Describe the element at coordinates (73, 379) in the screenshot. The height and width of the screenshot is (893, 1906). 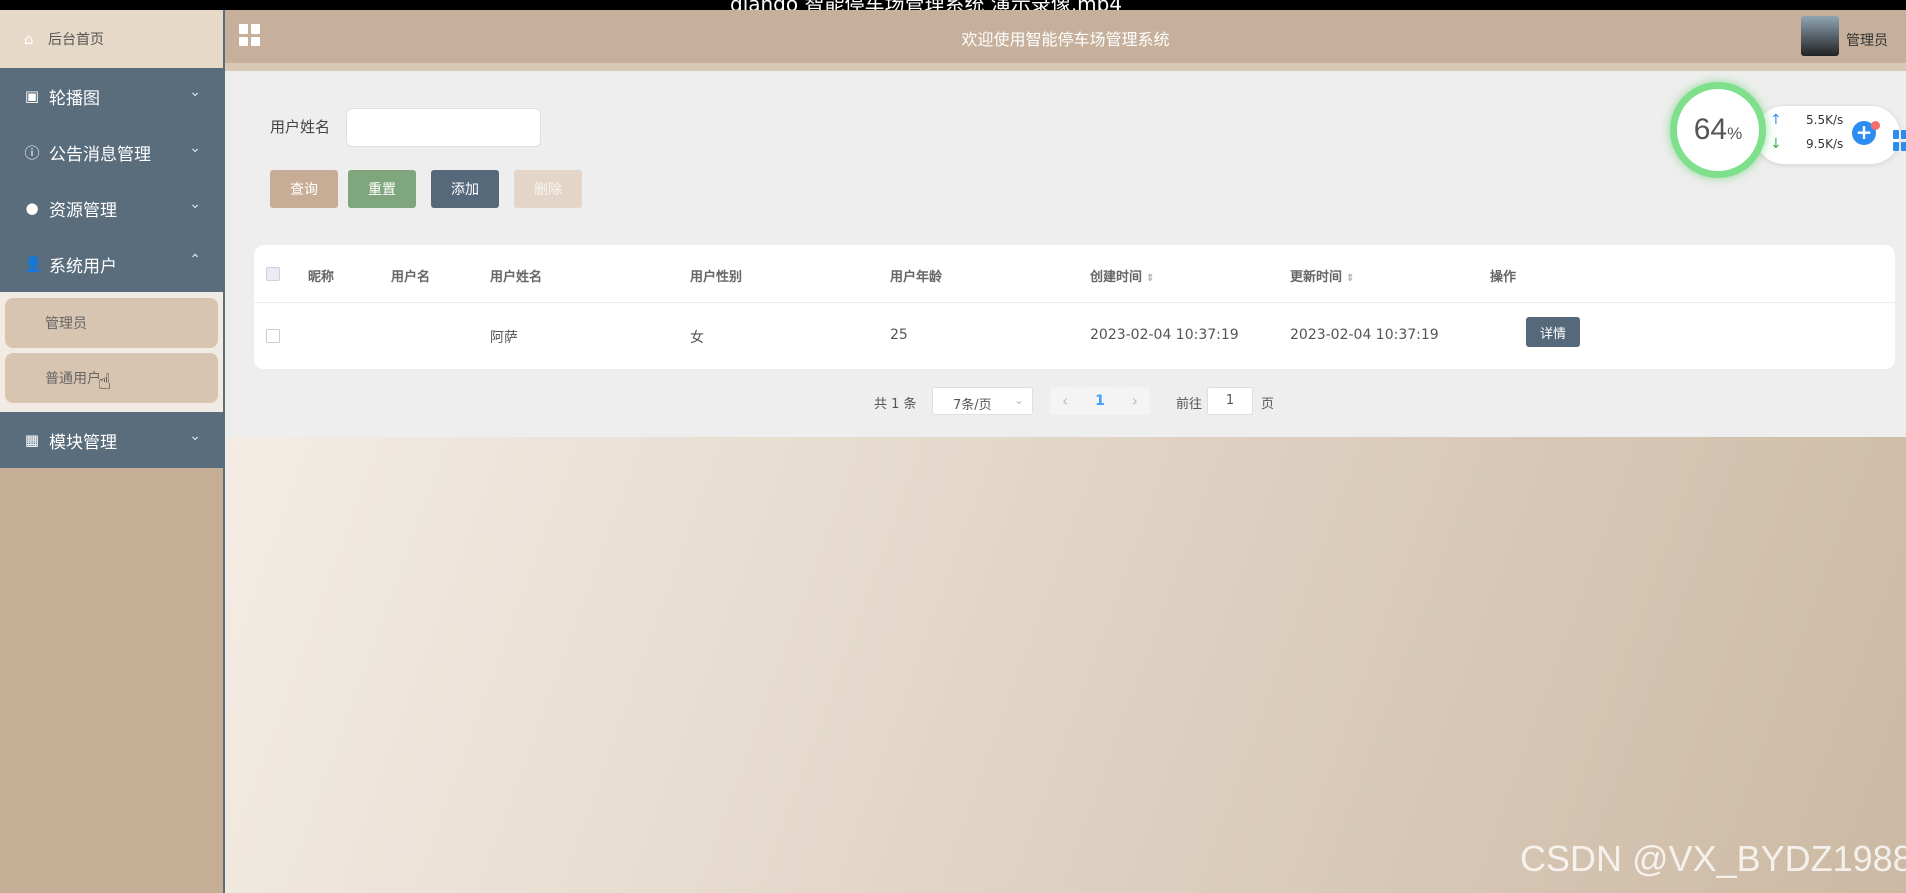
I see `submenu-item-label: 普通用户` at that location.